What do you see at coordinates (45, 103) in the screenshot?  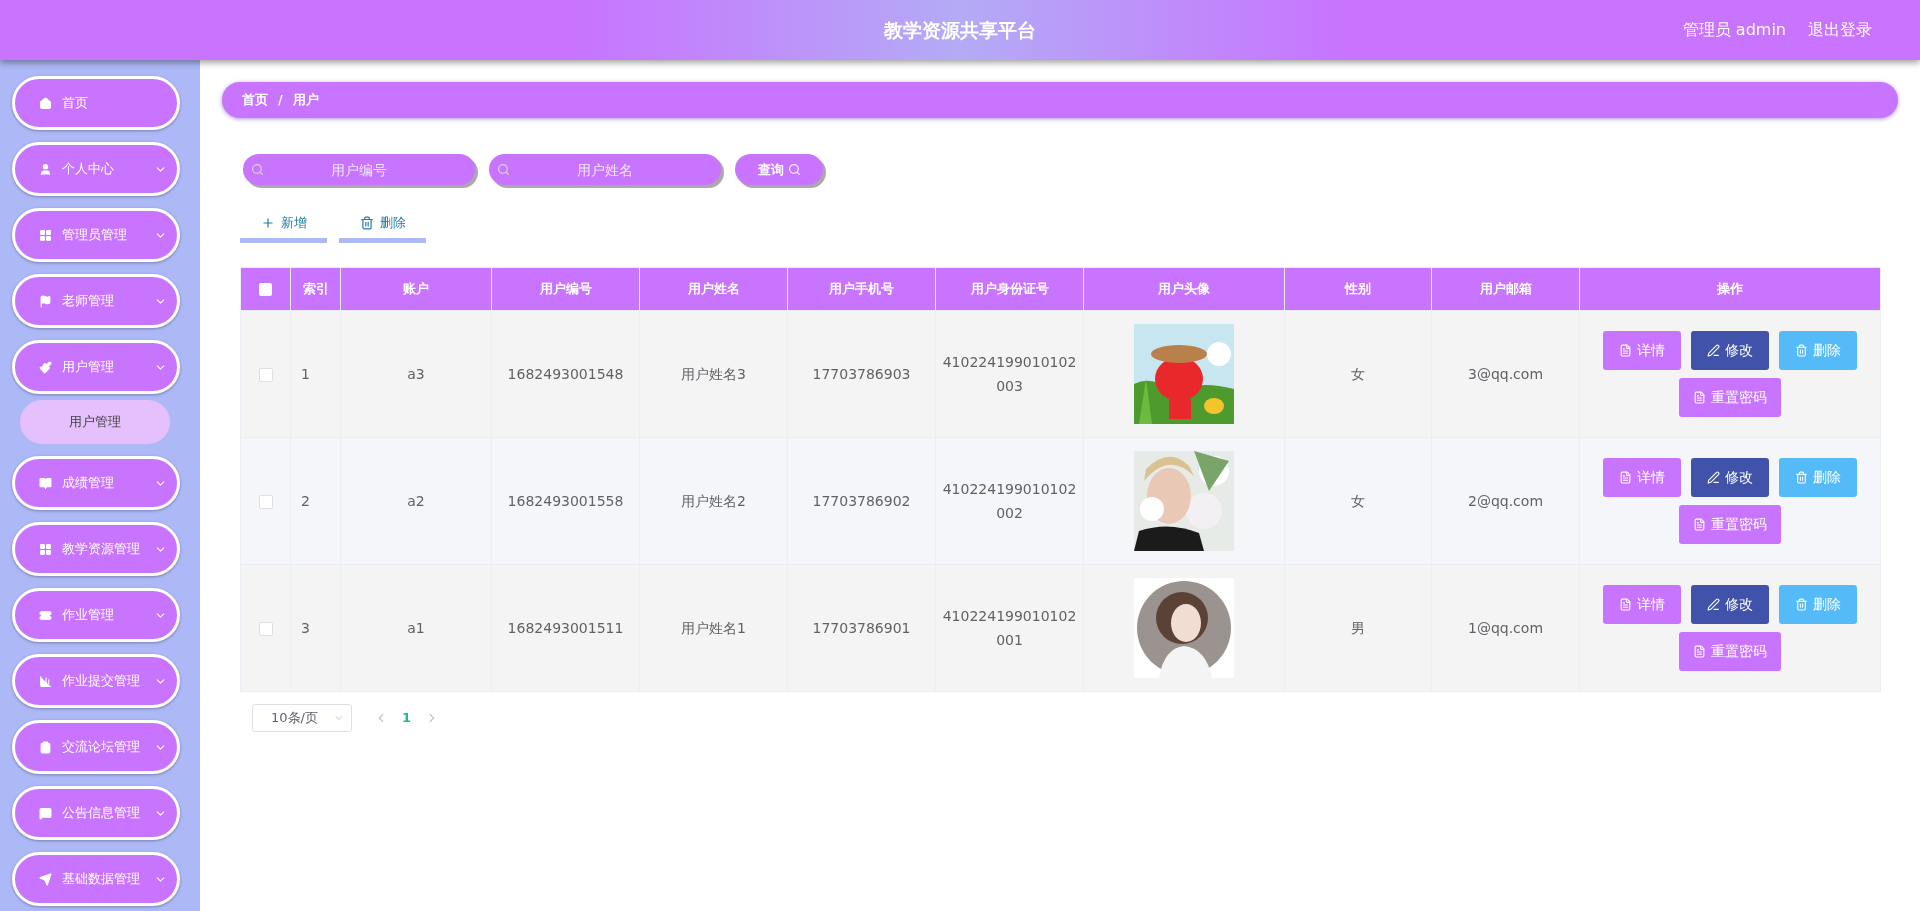 I see `home-icon` at bounding box center [45, 103].